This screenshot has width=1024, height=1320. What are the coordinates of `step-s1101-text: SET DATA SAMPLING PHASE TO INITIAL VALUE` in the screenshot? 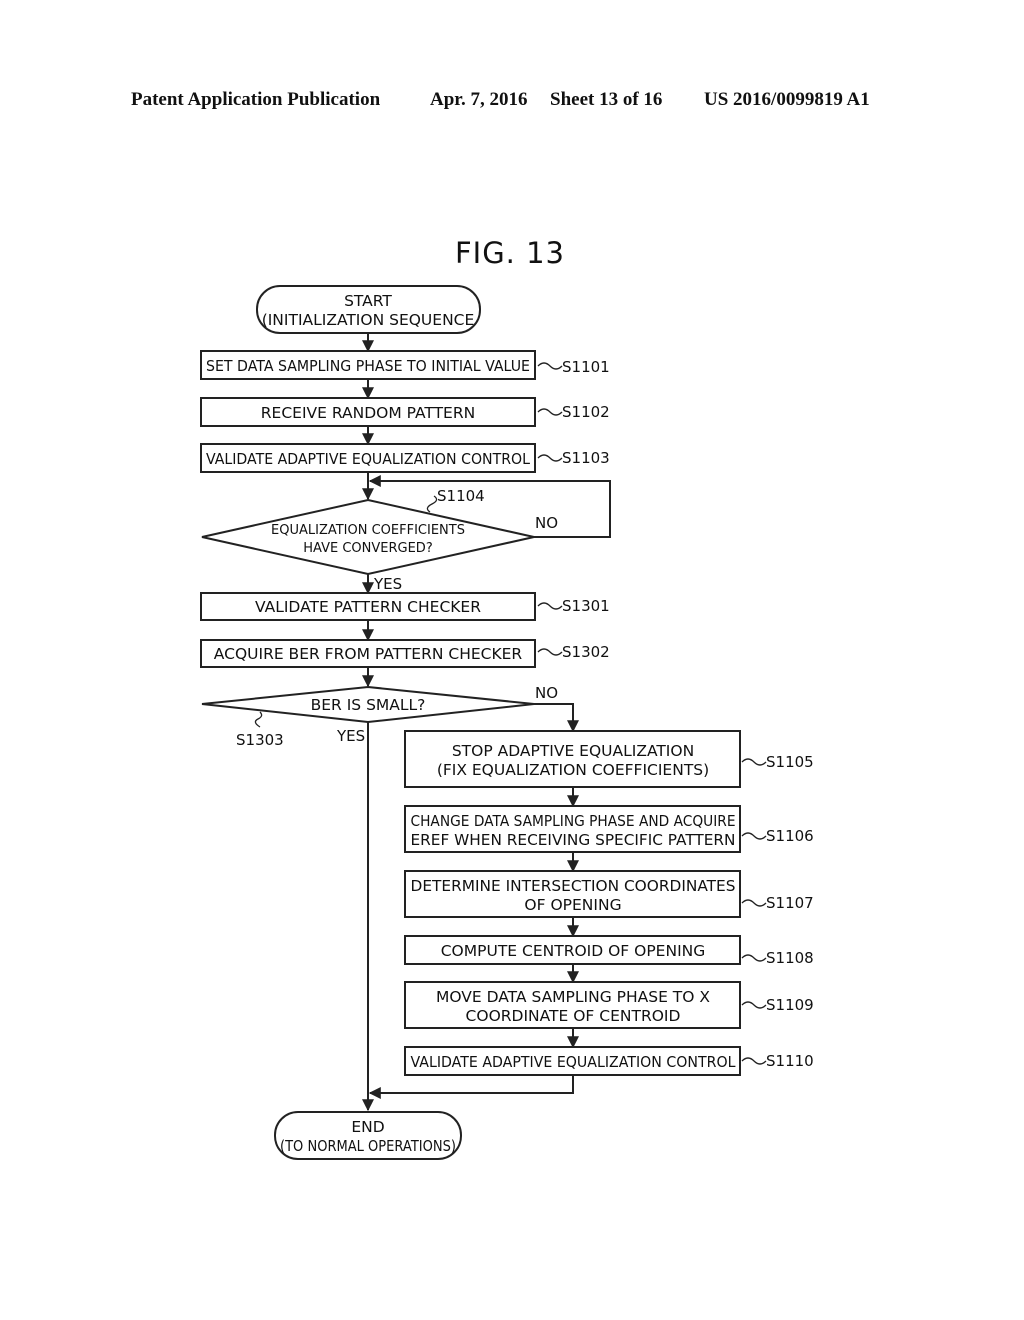 It's located at (368, 366).